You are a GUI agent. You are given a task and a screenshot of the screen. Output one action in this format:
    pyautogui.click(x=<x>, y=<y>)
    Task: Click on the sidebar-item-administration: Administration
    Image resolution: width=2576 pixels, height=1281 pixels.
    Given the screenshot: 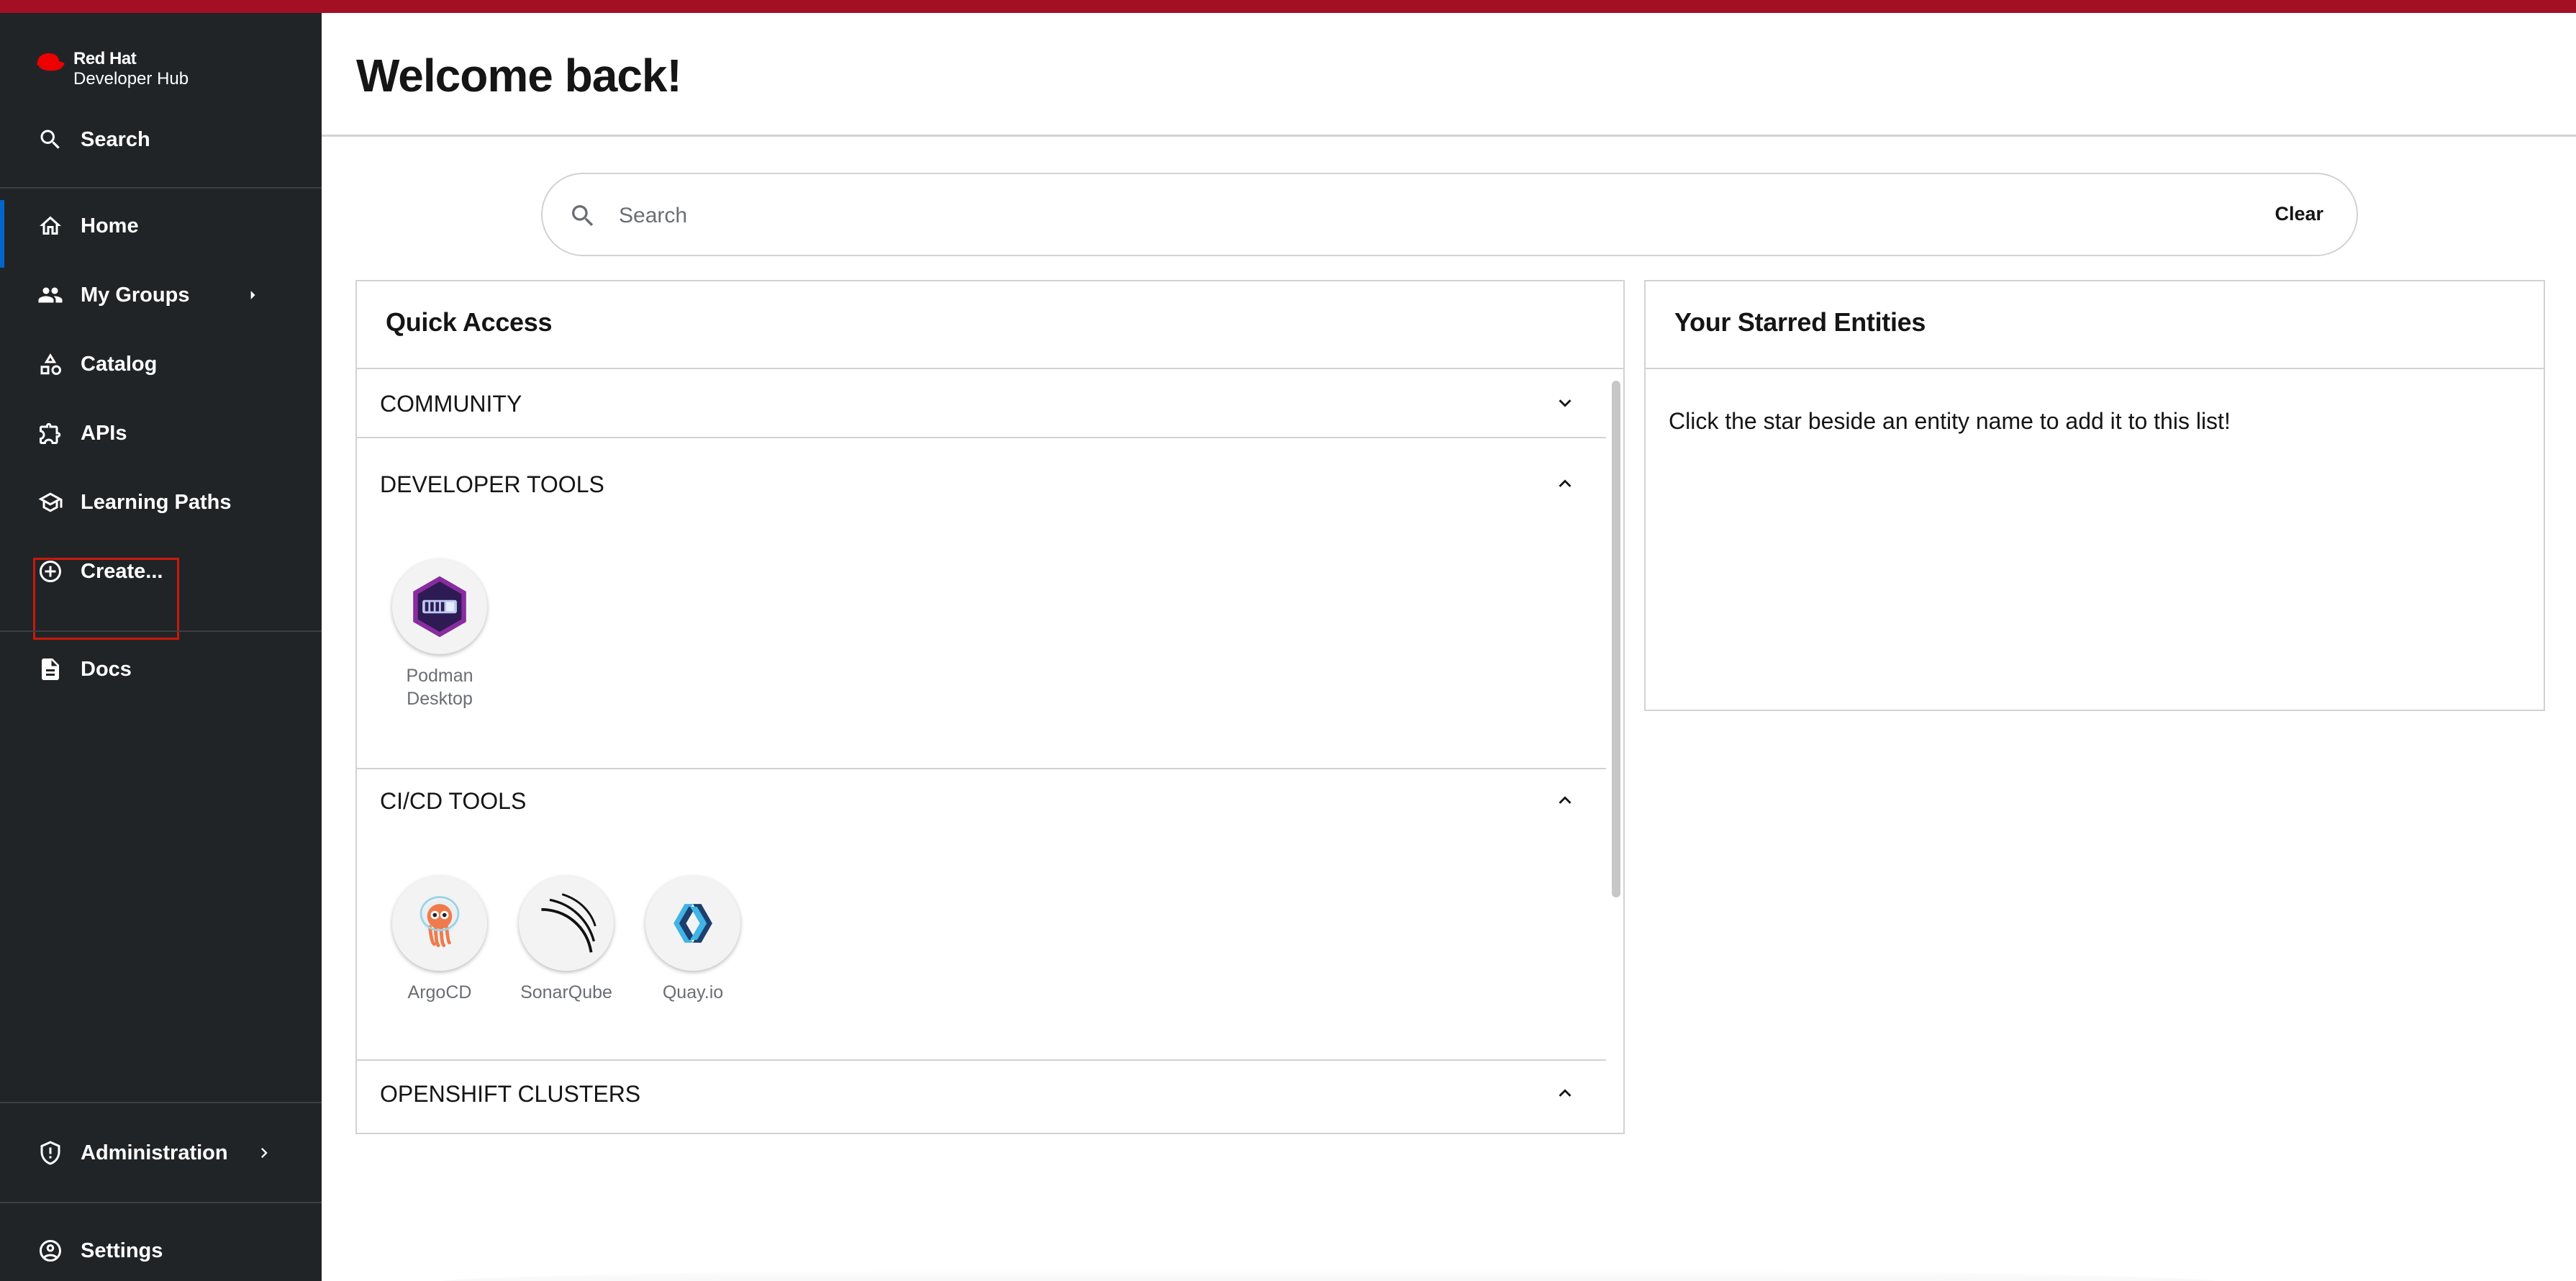 What is the action you would take?
    pyautogui.click(x=161, y=1153)
    